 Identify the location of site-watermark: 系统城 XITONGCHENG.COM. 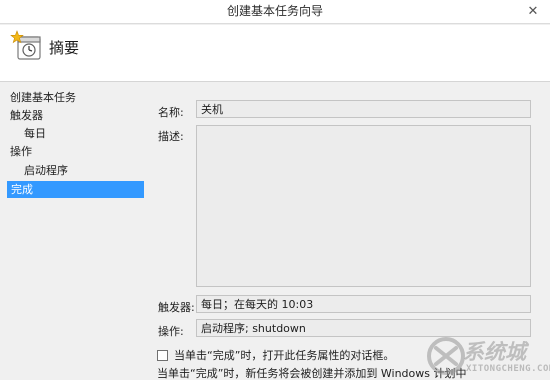
(479, 357).